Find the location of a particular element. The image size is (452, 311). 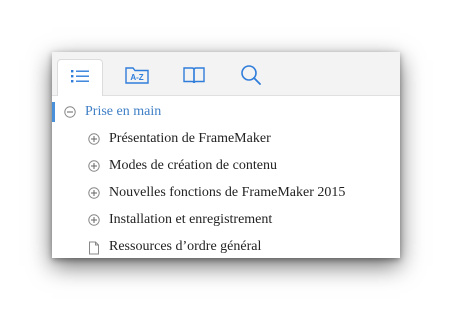

tree-item: Installation et enregistrement is located at coordinates (180, 220).